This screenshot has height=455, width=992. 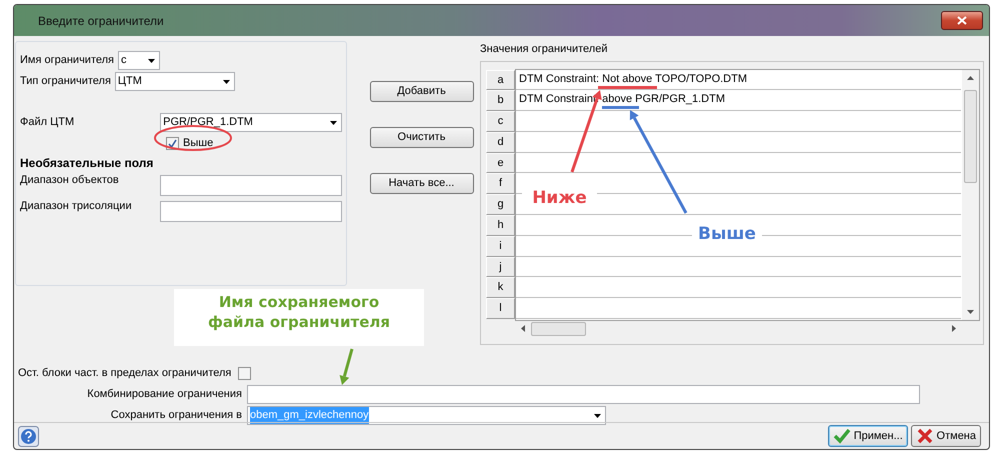 I want to click on row-header: f, so click(x=500, y=183).